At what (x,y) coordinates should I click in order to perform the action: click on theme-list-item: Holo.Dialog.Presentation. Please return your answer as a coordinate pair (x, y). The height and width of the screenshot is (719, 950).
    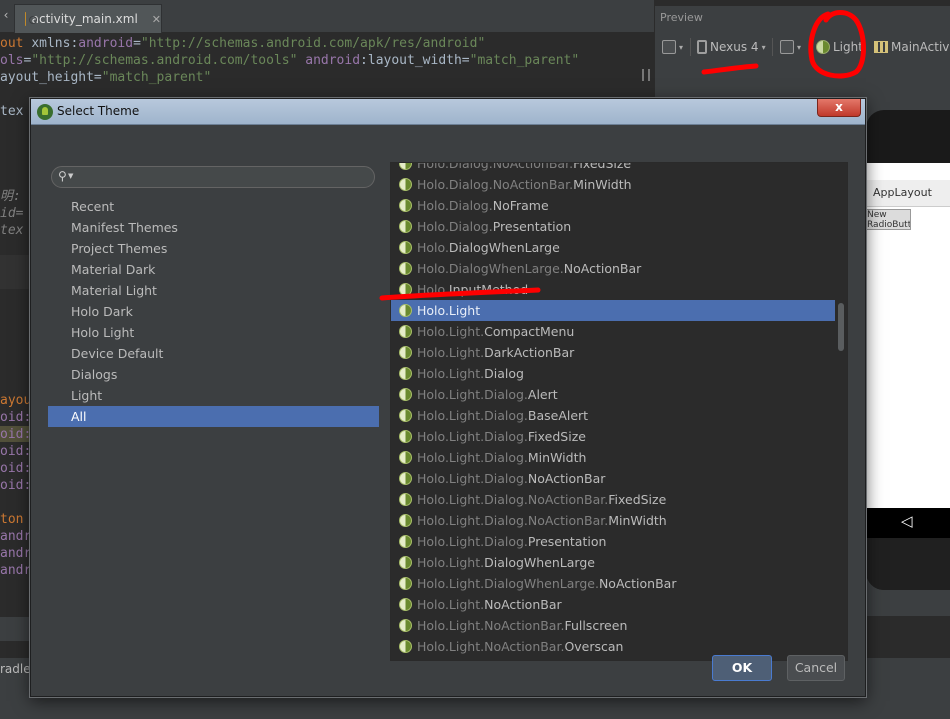
    Looking at the image, I should click on (613, 226).